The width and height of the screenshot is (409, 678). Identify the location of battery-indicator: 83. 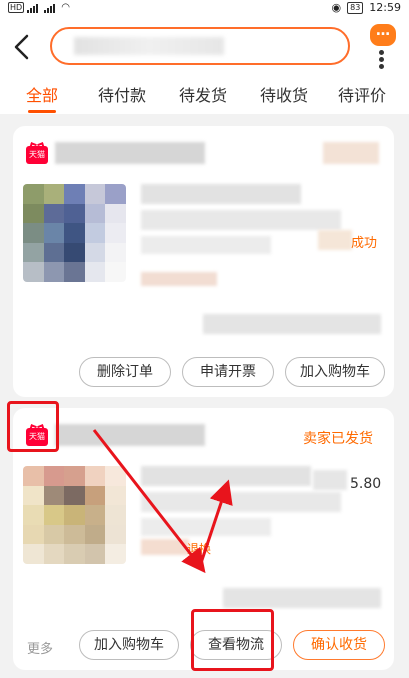
(355, 7).